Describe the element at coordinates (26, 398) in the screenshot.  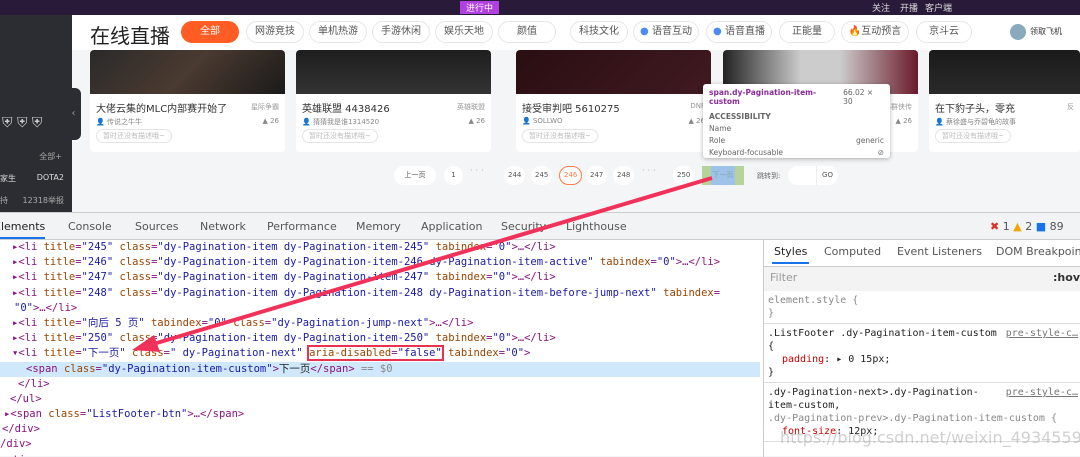
I see `dom-node: </ul>` at that location.